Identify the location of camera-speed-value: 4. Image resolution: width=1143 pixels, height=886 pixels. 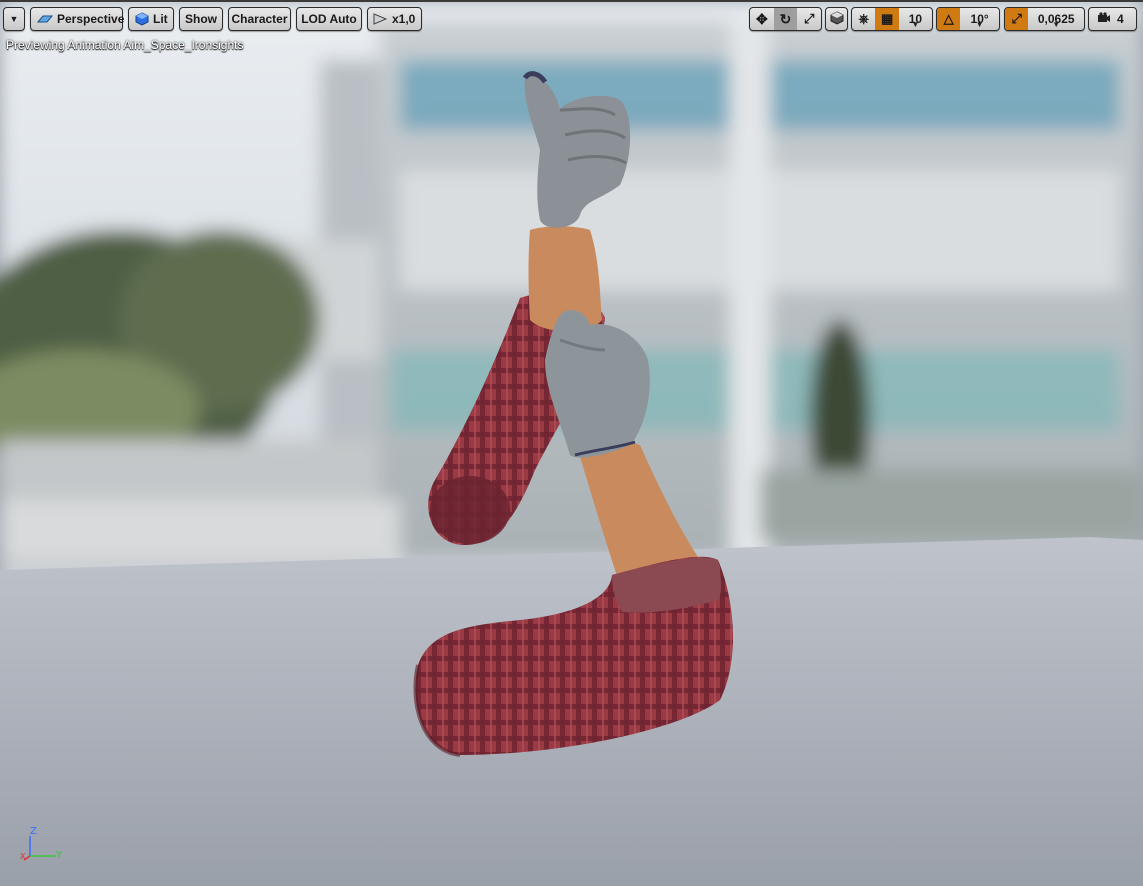
(1120, 19).